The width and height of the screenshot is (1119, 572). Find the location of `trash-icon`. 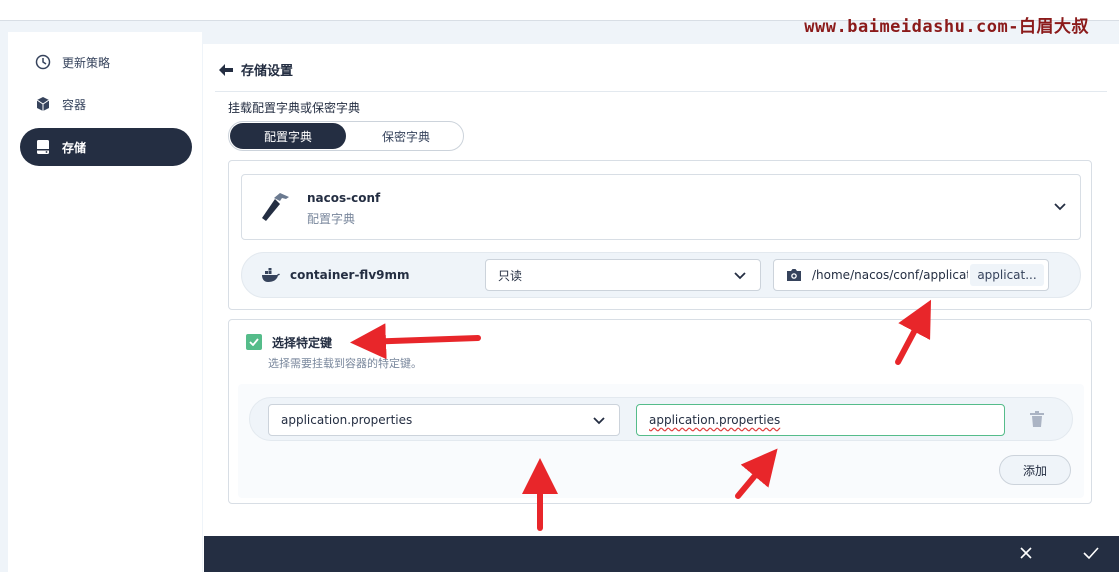

trash-icon is located at coordinates (1037, 419).